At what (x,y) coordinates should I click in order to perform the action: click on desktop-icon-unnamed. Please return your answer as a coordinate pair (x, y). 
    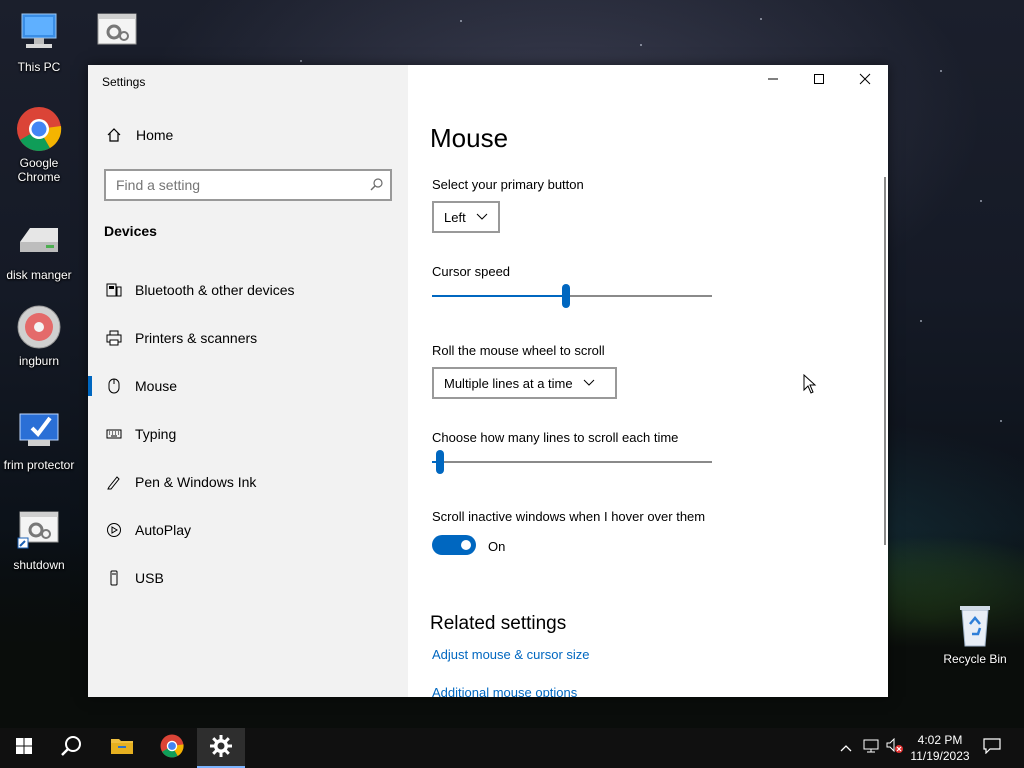
    Looking at the image, I should click on (117, 35).